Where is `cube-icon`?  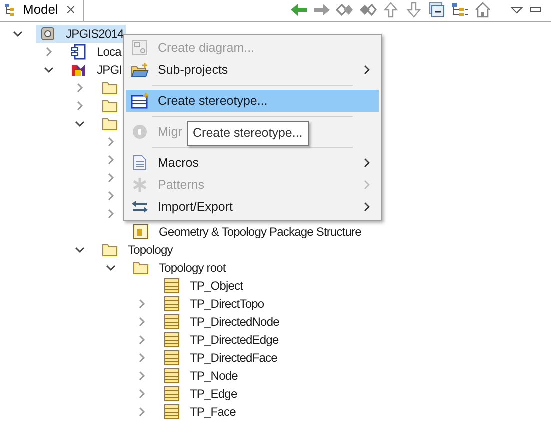 cube-icon is located at coordinates (79, 70).